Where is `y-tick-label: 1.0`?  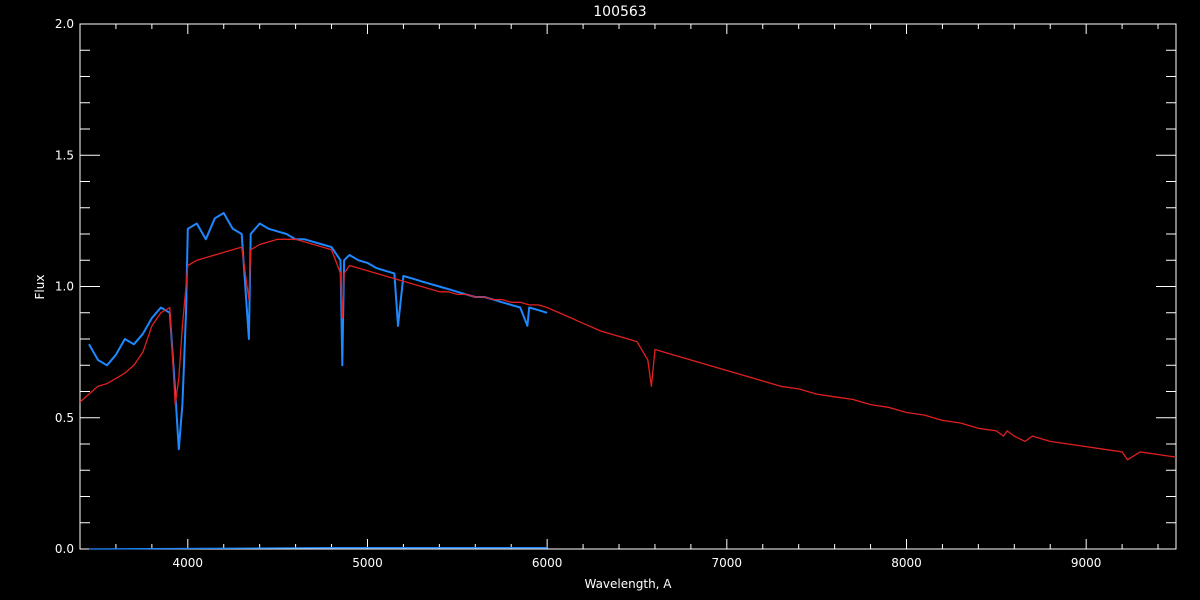 y-tick-label: 1.0 is located at coordinates (64, 287).